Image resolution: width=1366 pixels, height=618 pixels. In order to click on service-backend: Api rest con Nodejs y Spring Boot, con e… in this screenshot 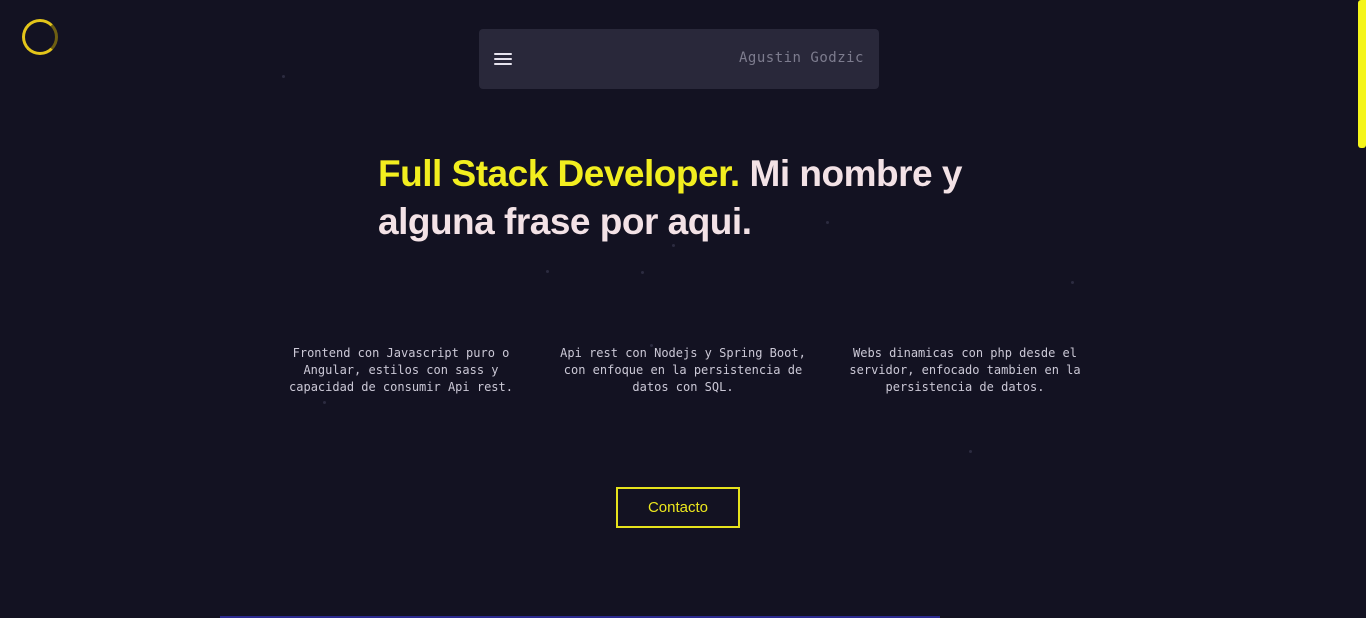, I will do `click(683, 370)`.